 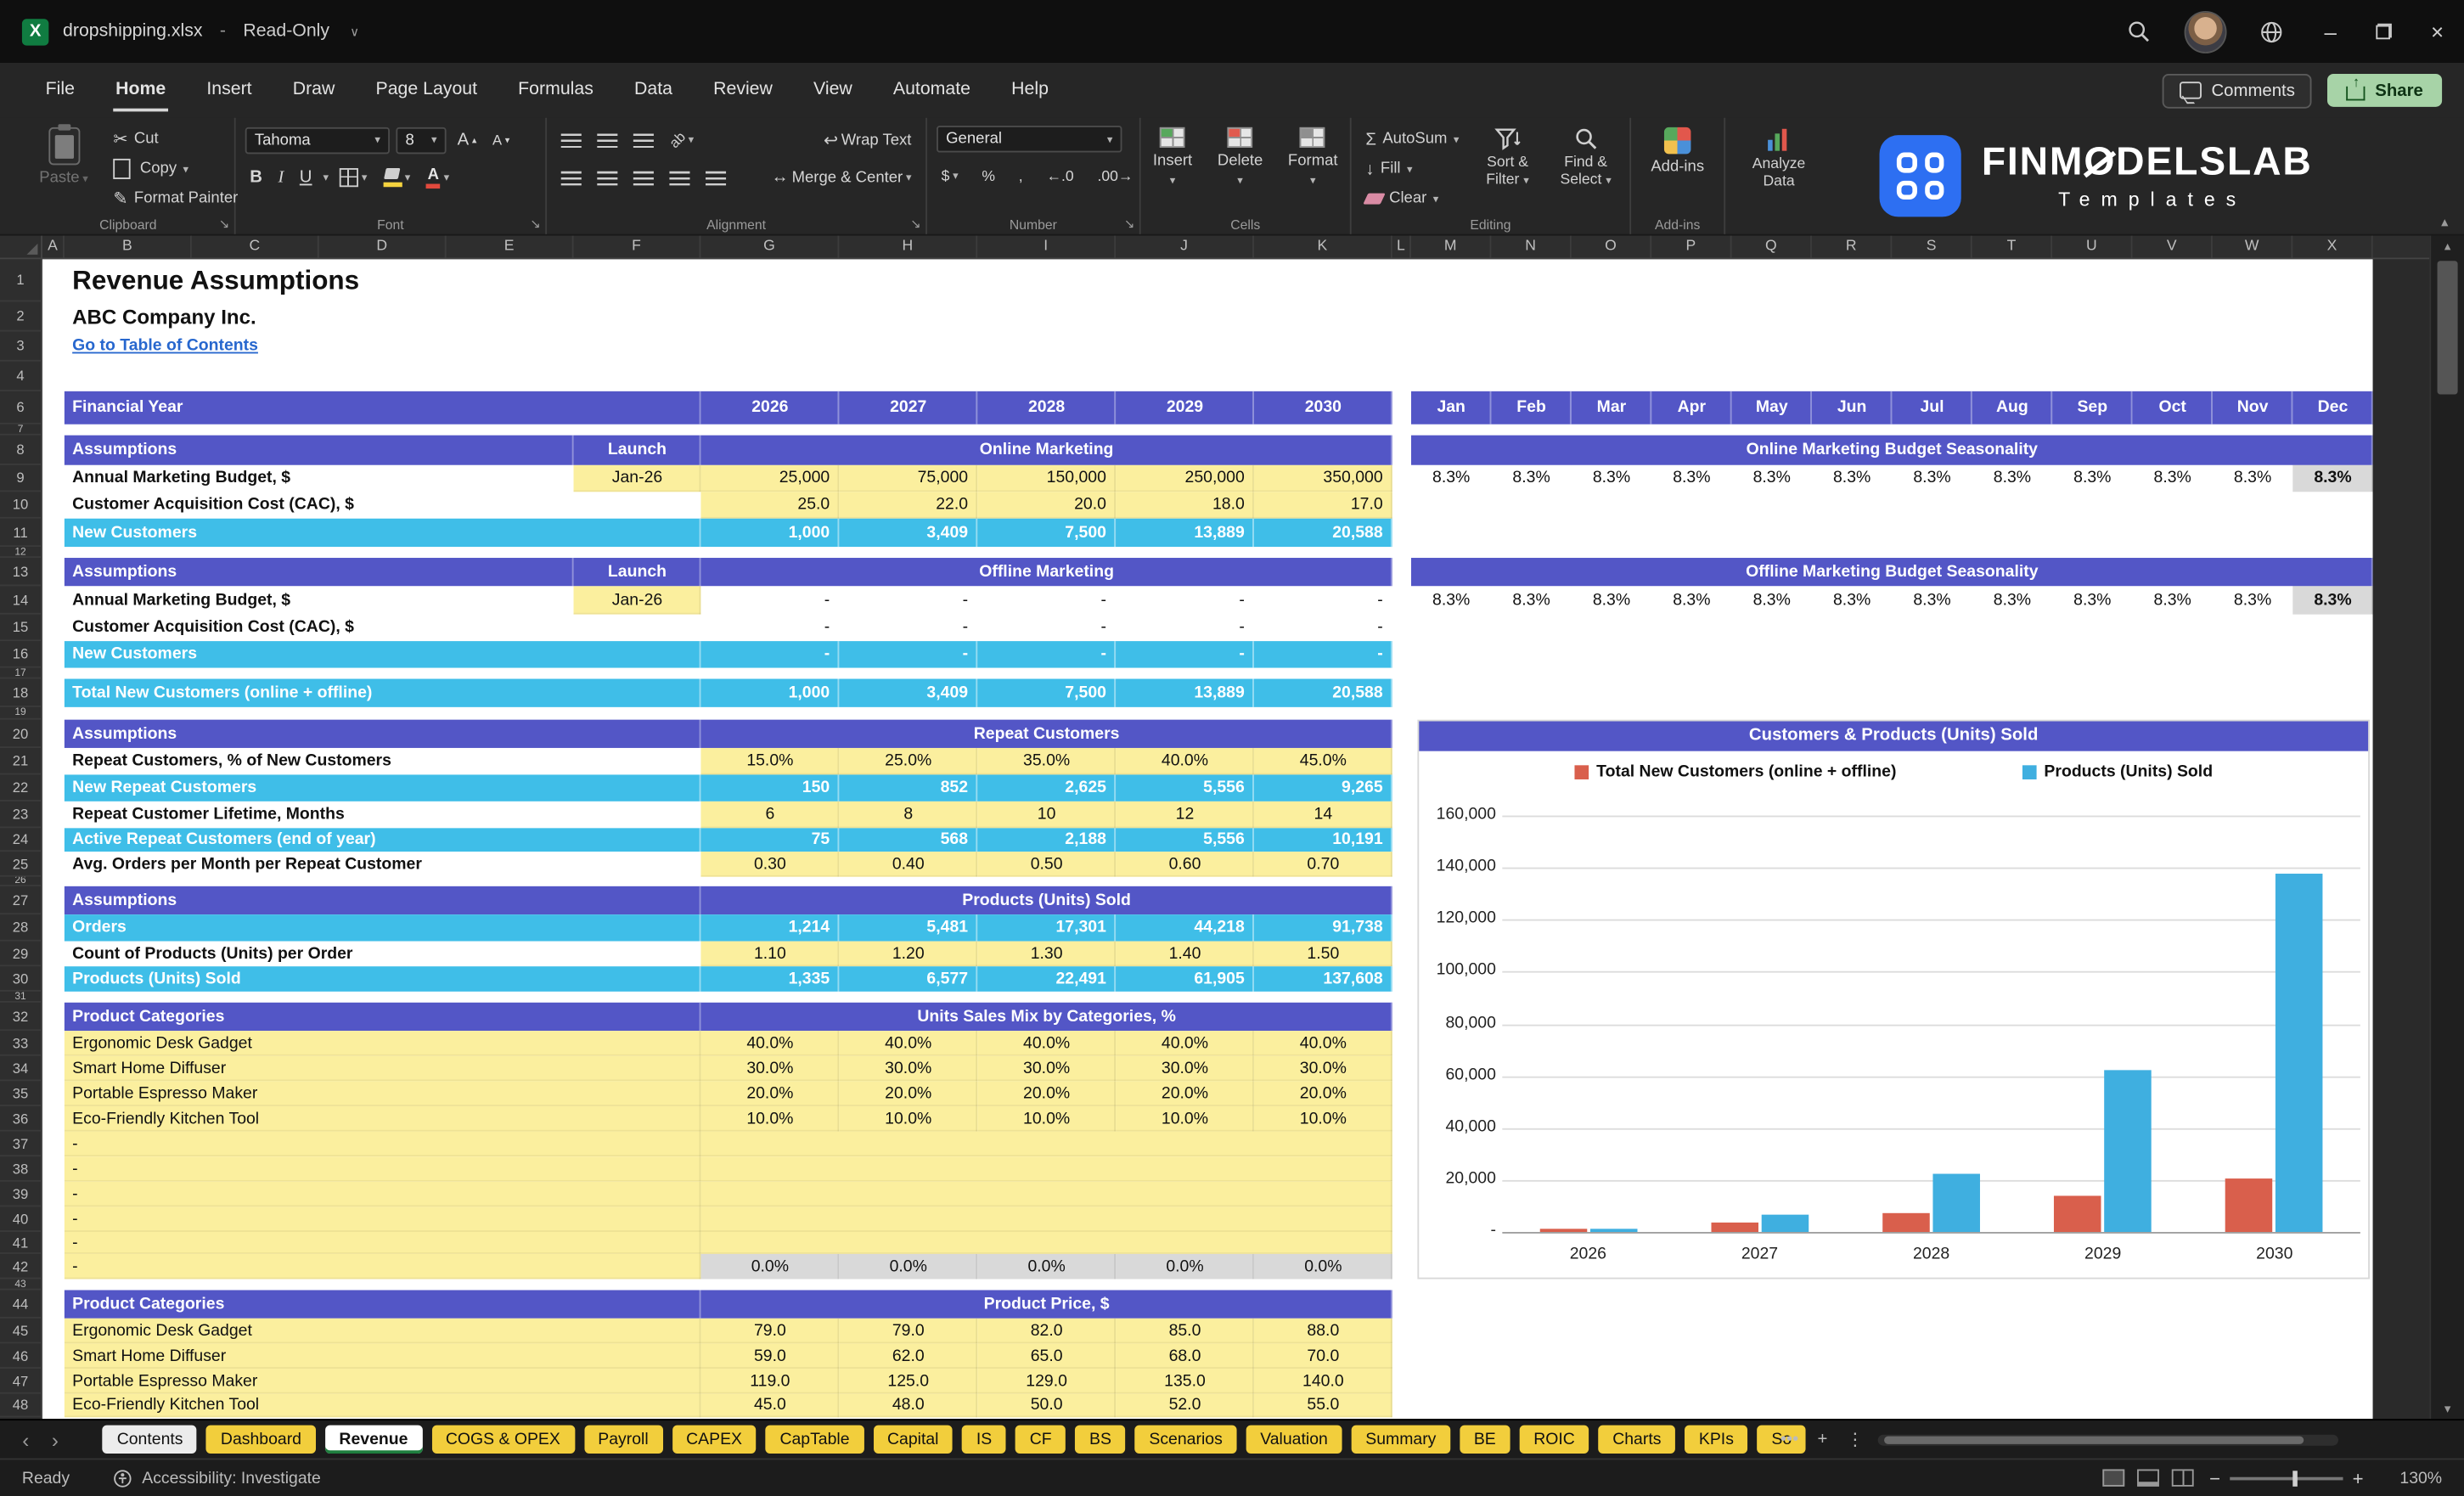 I want to click on menu-tab-data: Data, so click(x=653, y=90).